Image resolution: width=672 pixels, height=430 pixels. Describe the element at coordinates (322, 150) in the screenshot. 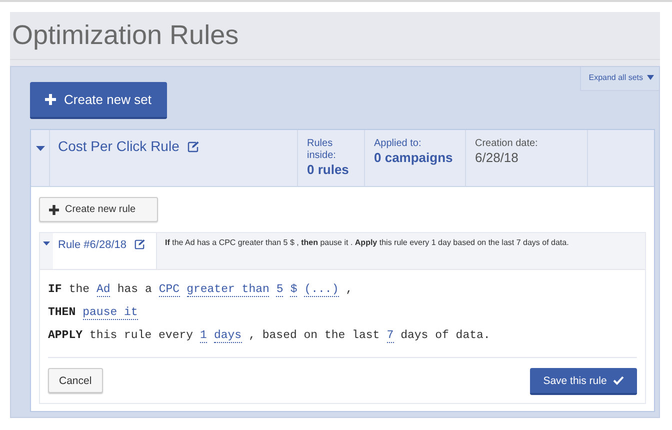

I see `stat-label: Rules inside:` at that location.